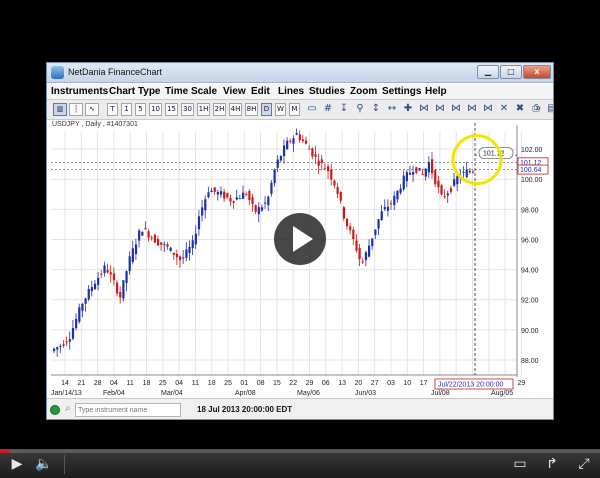 The image size is (600, 478). What do you see at coordinates (344, 109) in the screenshot?
I see `cursor-icon: ↧` at bounding box center [344, 109].